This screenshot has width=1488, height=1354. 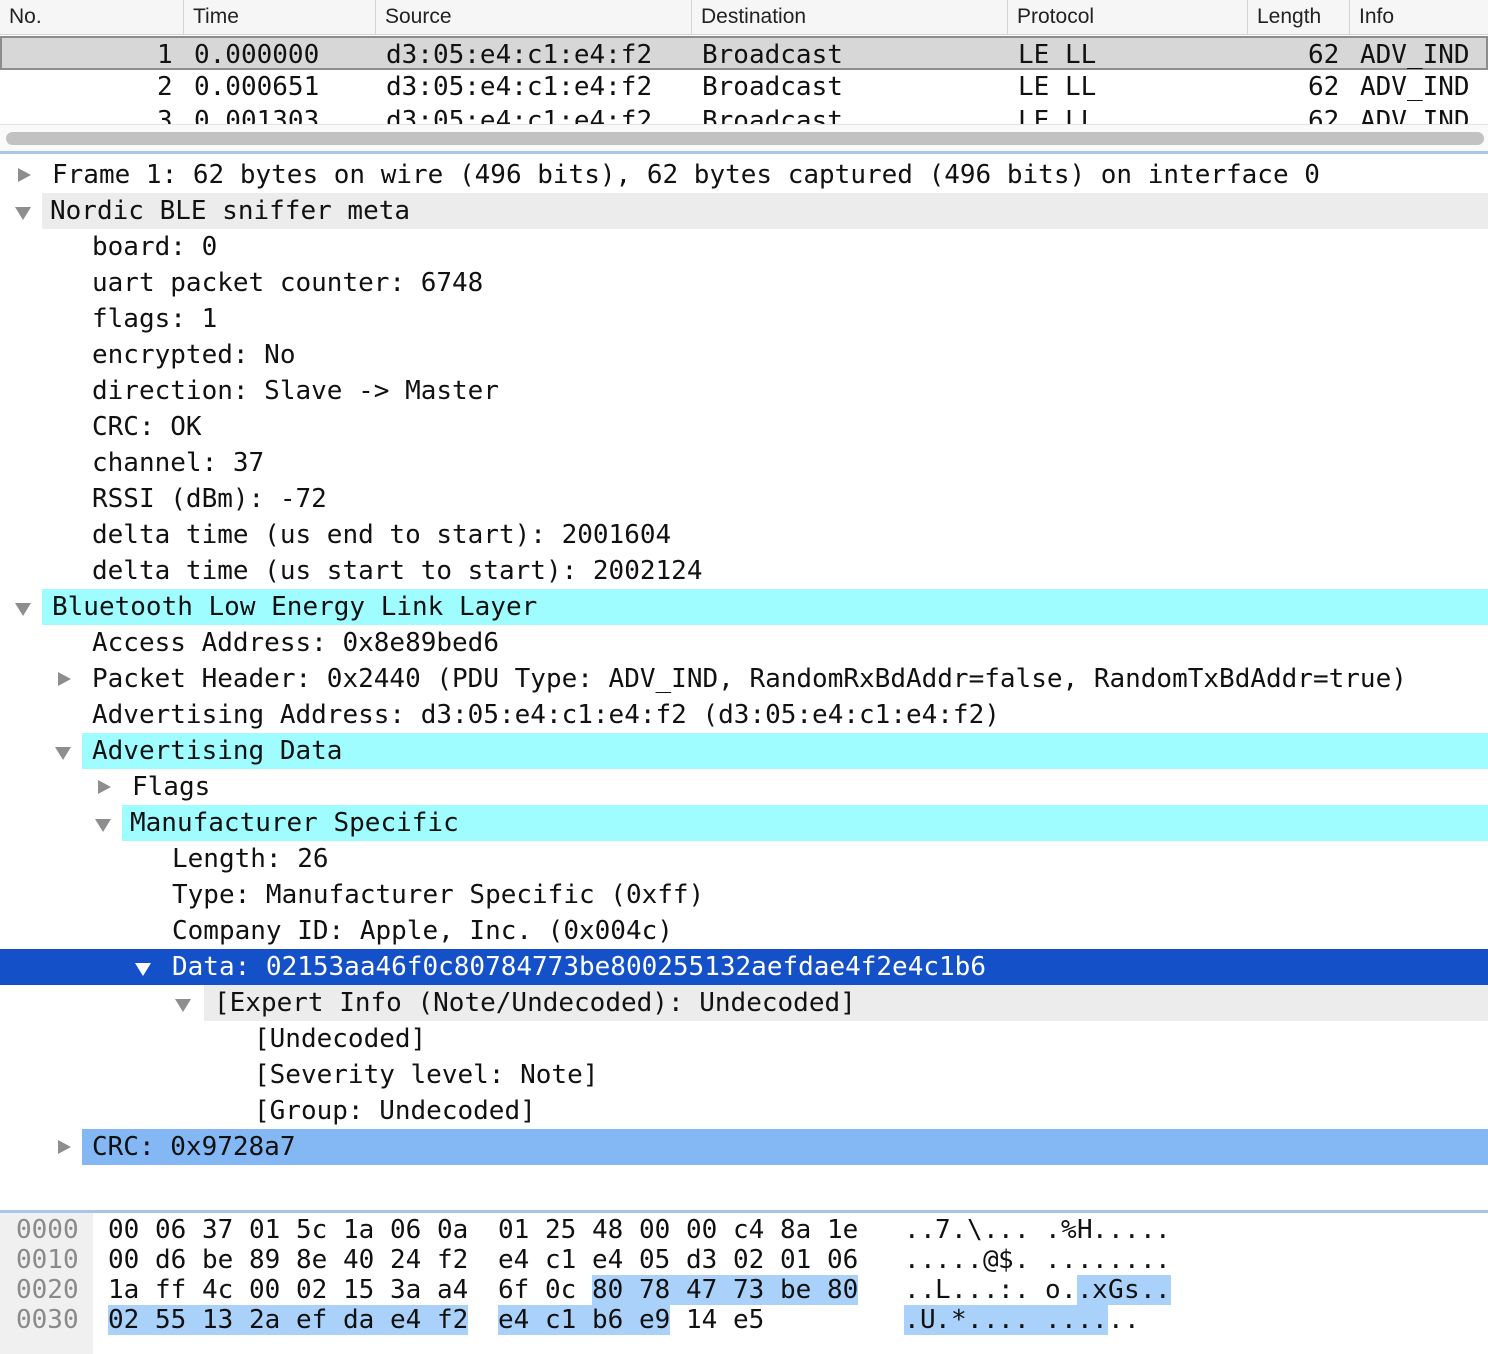 I want to click on hex-byte: 6f, so click(x=513, y=1290).